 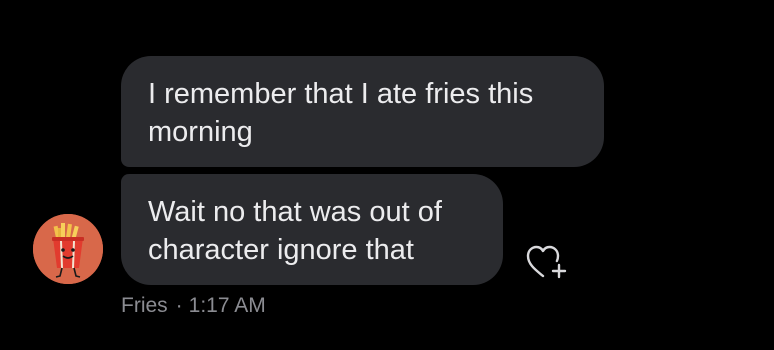 I want to click on message-meta: Fries · 1:17 AM, so click(x=193, y=306).